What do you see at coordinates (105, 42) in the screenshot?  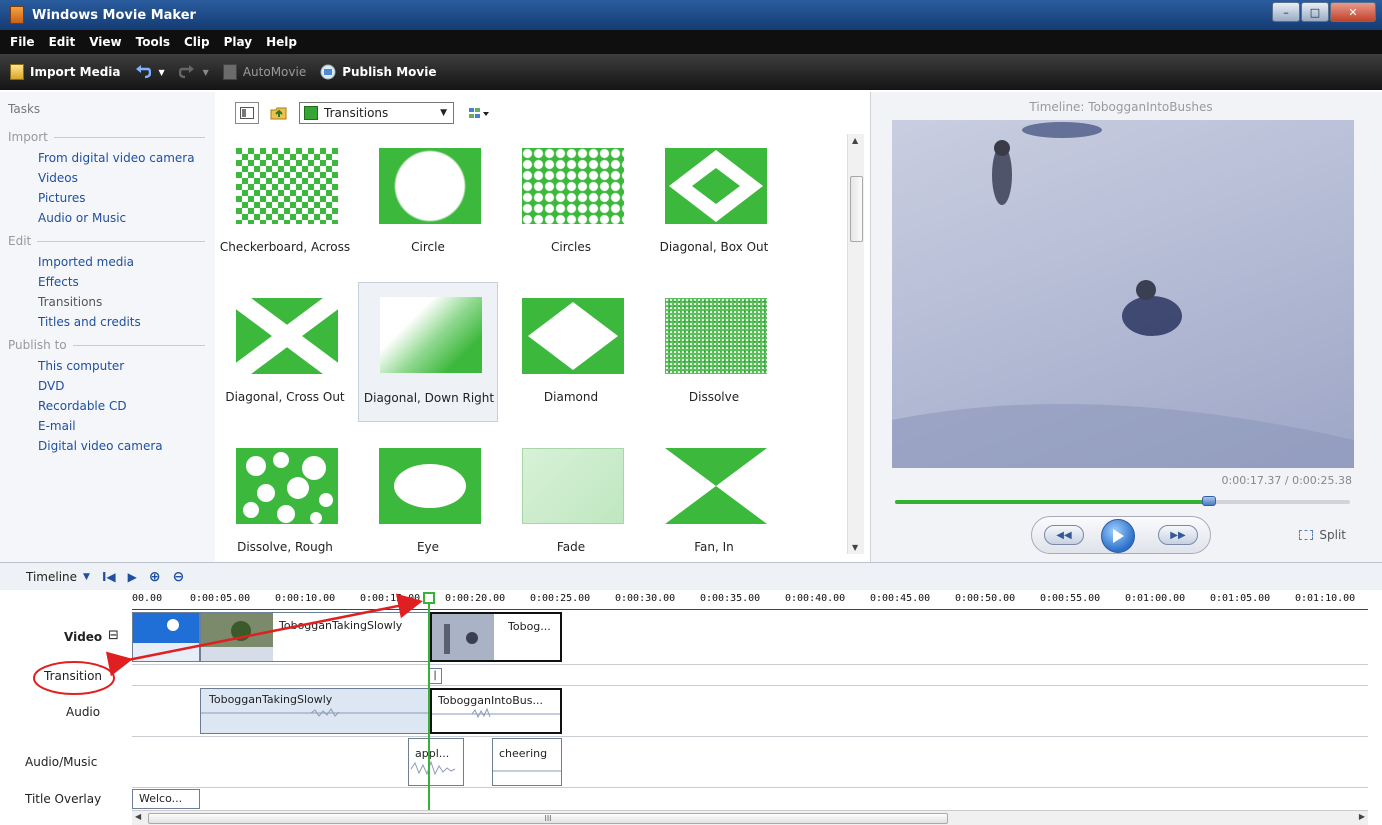 I see `menu-view: View` at bounding box center [105, 42].